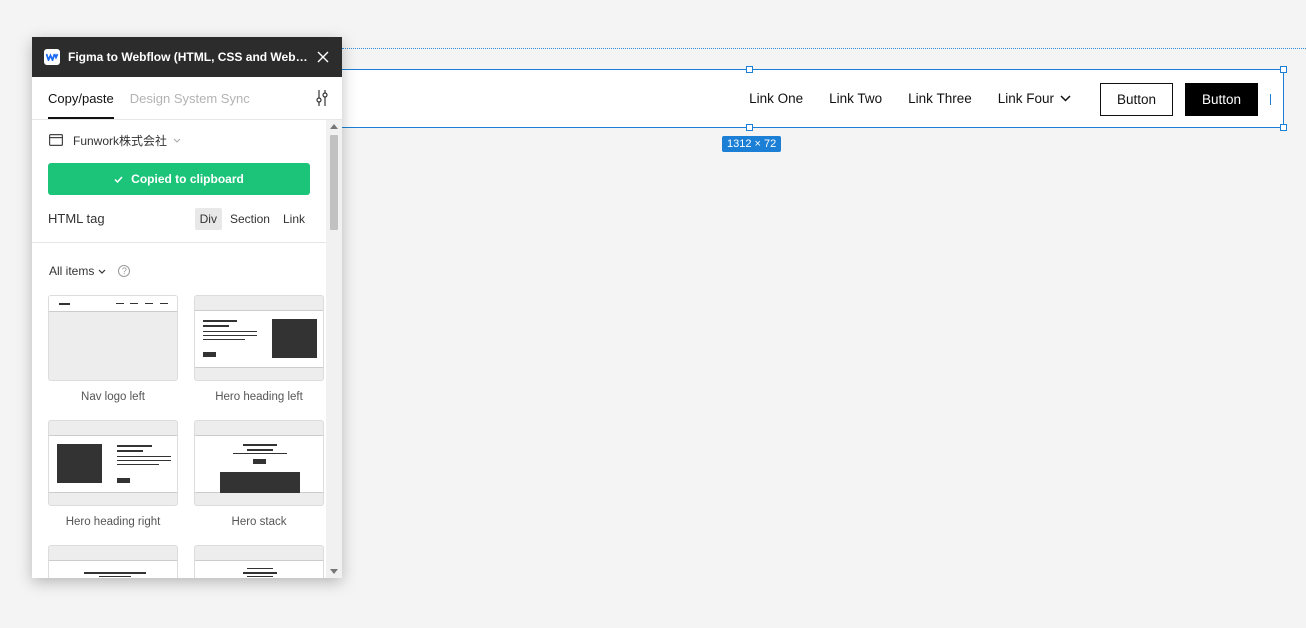 This screenshot has width=1306, height=628. Describe the element at coordinates (1136, 99) in the screenshot. I see `nav-outline-button: Button` at that location.